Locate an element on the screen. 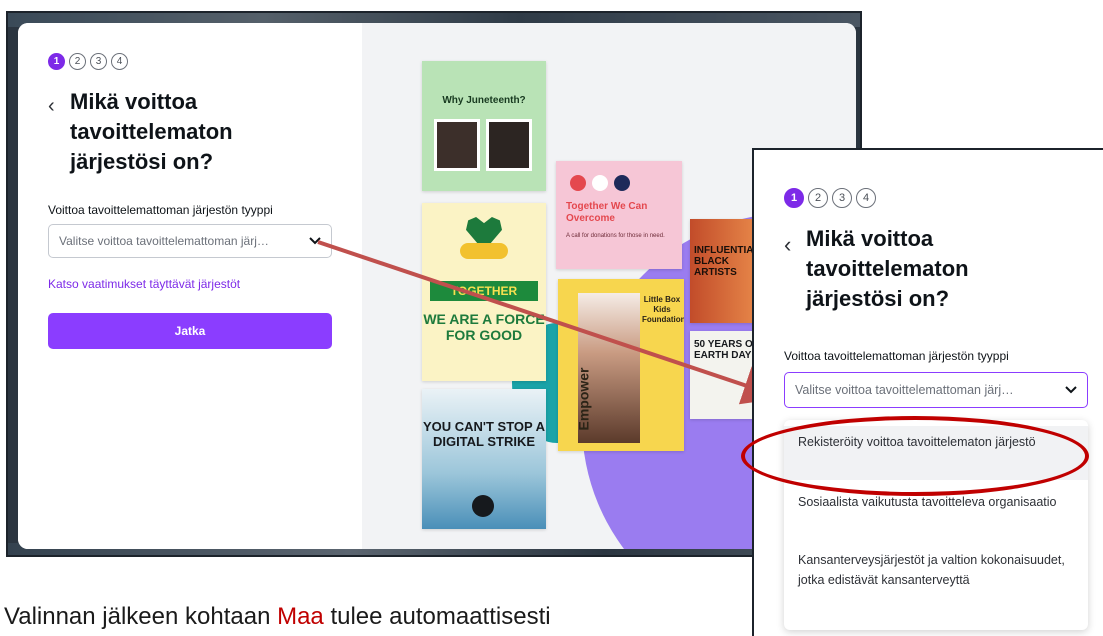  poster-shapes is located at coordinates (600, 183).